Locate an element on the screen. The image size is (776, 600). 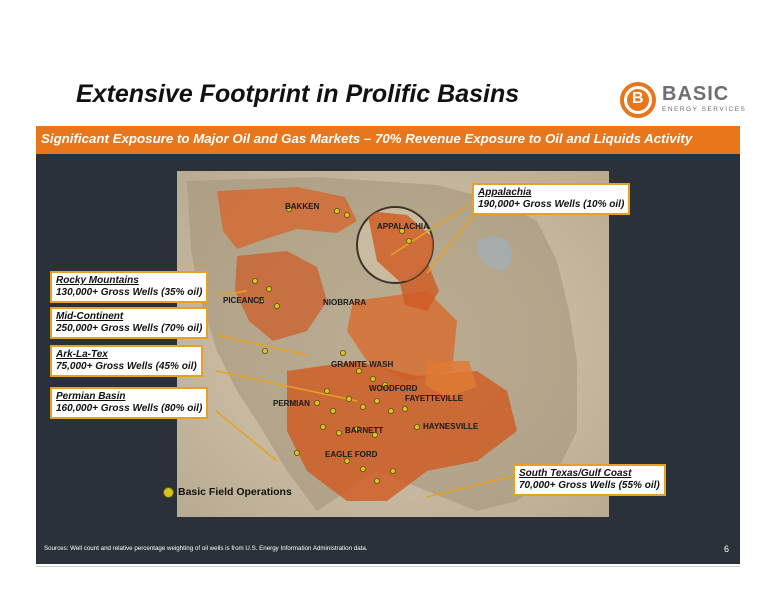
footer-rule is located at coordinates (388, 566).